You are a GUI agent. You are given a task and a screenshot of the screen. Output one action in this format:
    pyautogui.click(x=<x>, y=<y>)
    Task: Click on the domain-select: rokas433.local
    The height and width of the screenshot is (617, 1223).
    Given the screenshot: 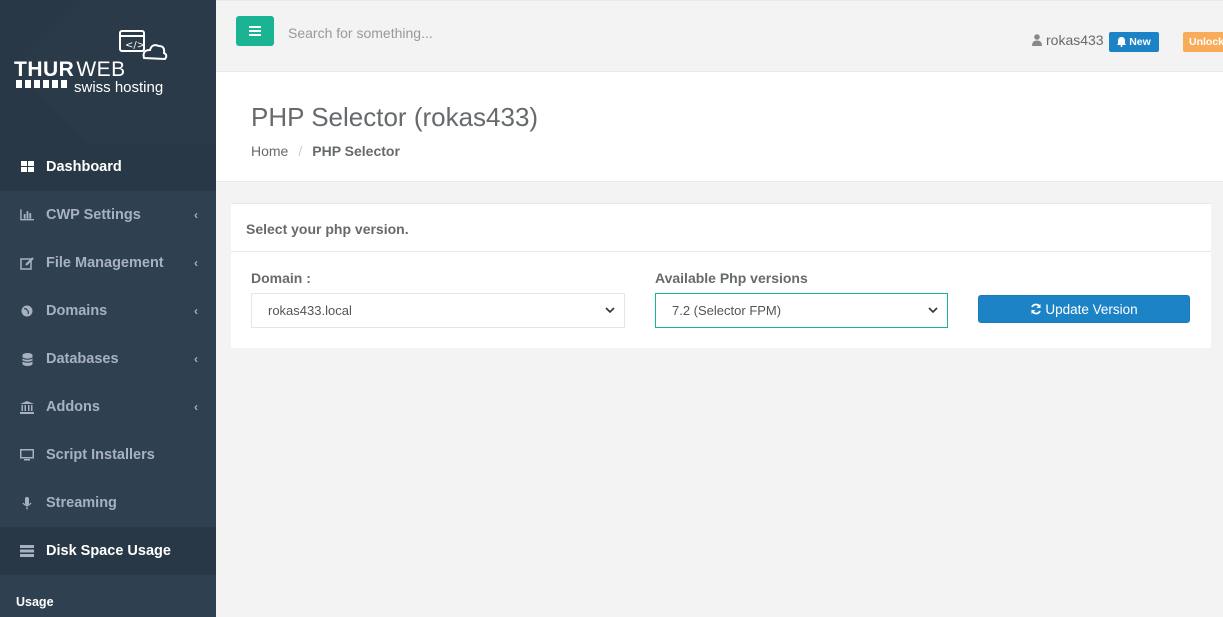 What is the action you would take?
    pyautogui.click(x=438, y=310)
    